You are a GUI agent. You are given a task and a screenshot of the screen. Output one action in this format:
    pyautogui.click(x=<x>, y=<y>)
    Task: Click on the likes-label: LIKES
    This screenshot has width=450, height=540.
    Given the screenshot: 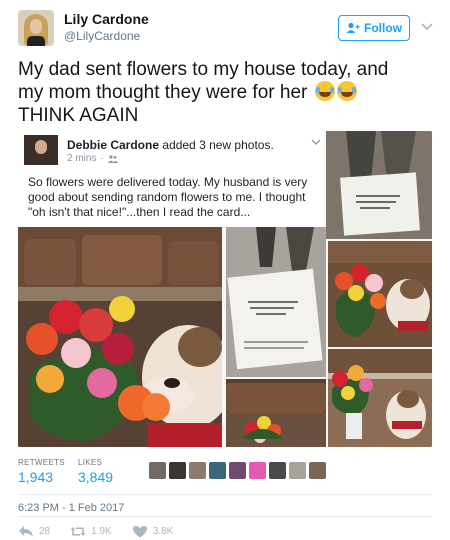 What is the action you would take?
    pyautogui.click(x=90, y=462)
    